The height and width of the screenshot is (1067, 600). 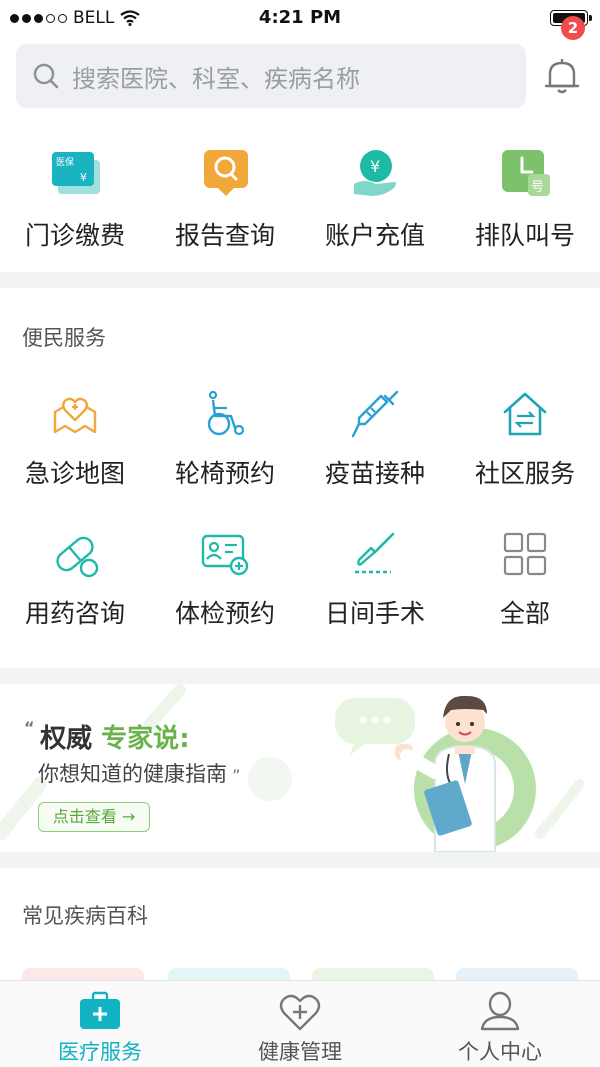 What do you see at coordinates (375, 595) in the screenshot?
I see `service-day-surgery: 日间手术` at bounding box center [375, 595].